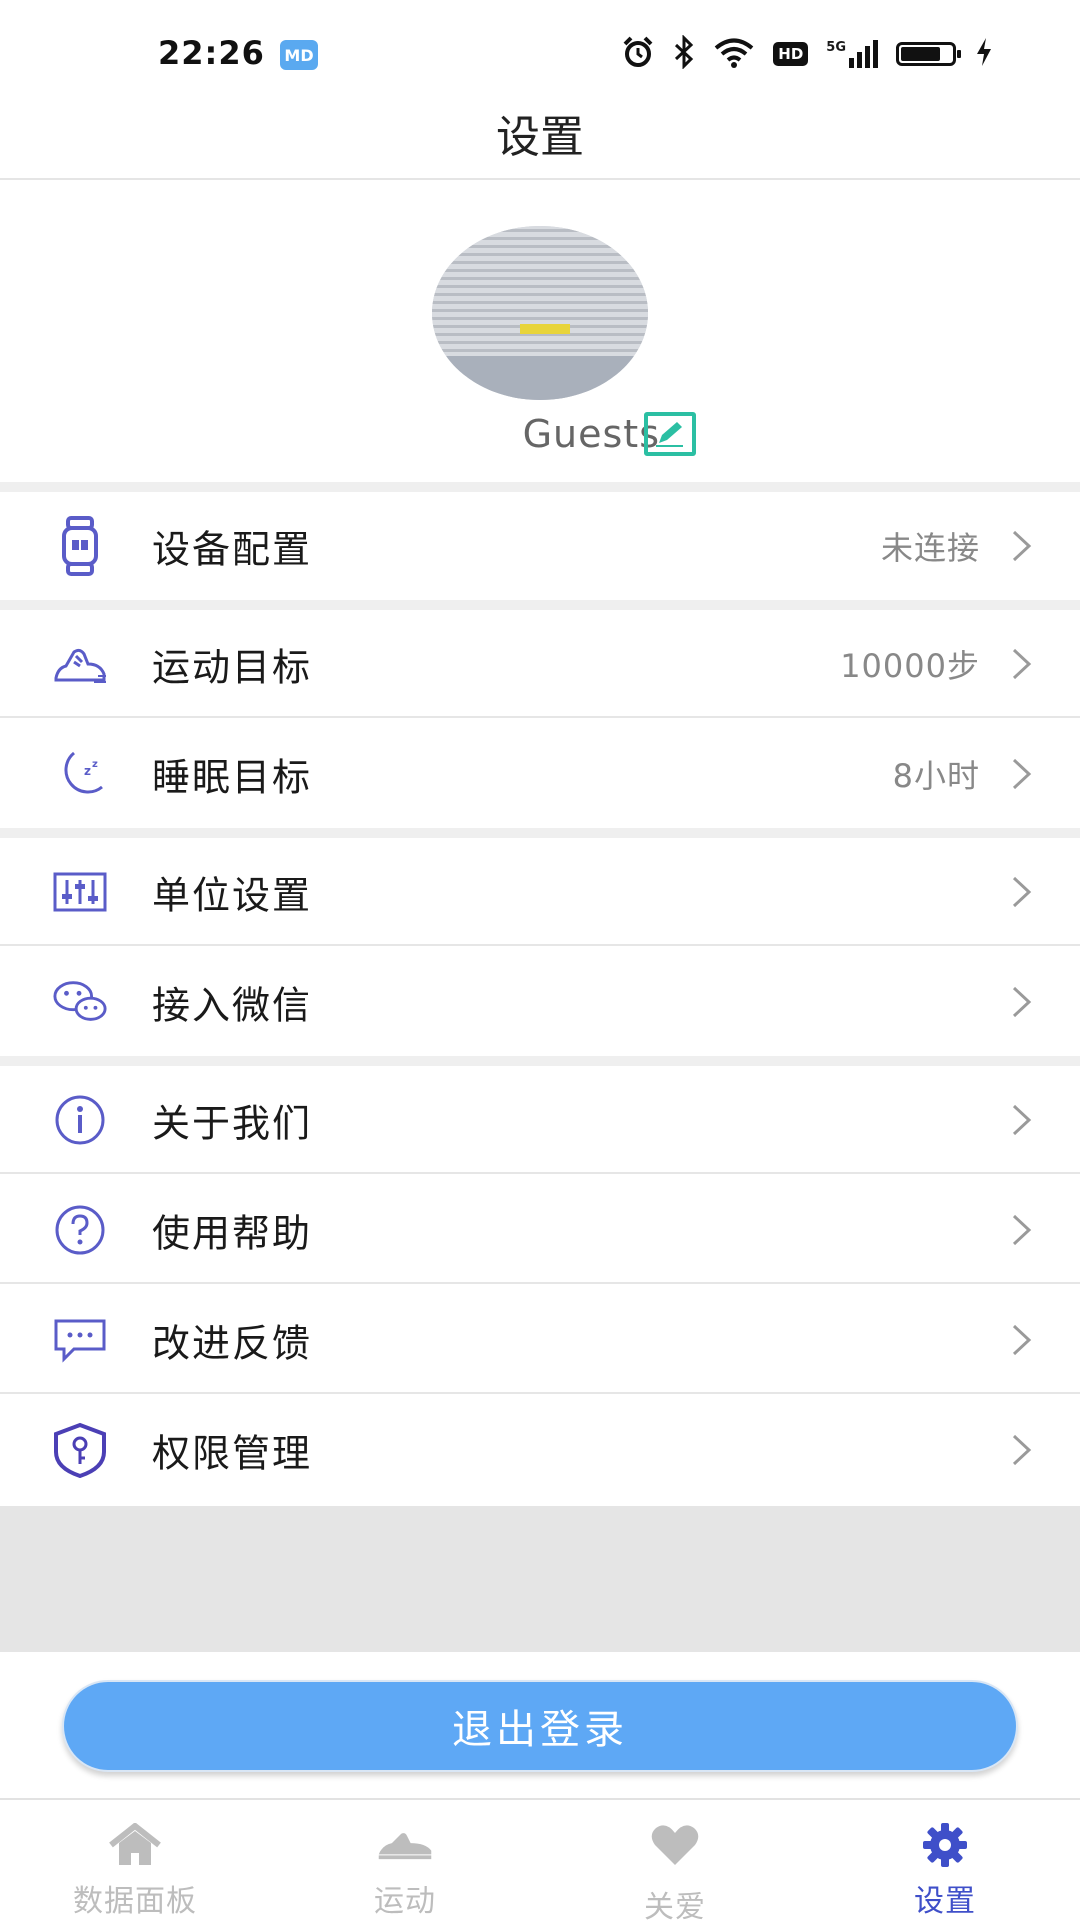  I want to click on bluetooth-icon, so click(684, 53).